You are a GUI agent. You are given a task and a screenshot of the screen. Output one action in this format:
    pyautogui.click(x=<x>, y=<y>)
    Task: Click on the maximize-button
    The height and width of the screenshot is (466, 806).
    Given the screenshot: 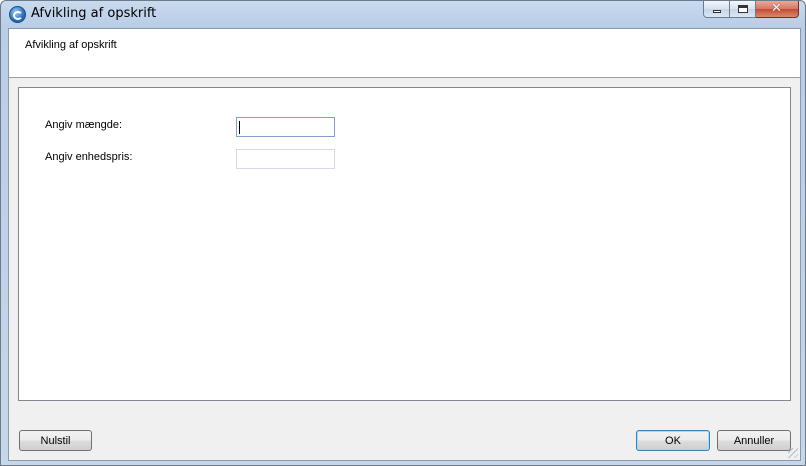 What is the action you would take?
    pyautogui.click(x=743, y=9)
    